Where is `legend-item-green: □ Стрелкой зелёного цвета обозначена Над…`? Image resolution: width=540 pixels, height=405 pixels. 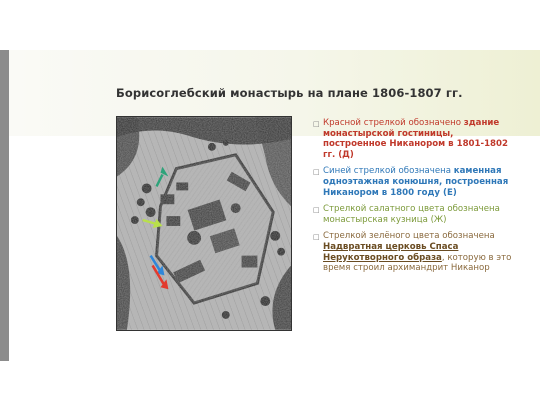 legend-item-green: □ Стрелкой зелёного цвета обозначена Над… is located at coordinates (413, 252).